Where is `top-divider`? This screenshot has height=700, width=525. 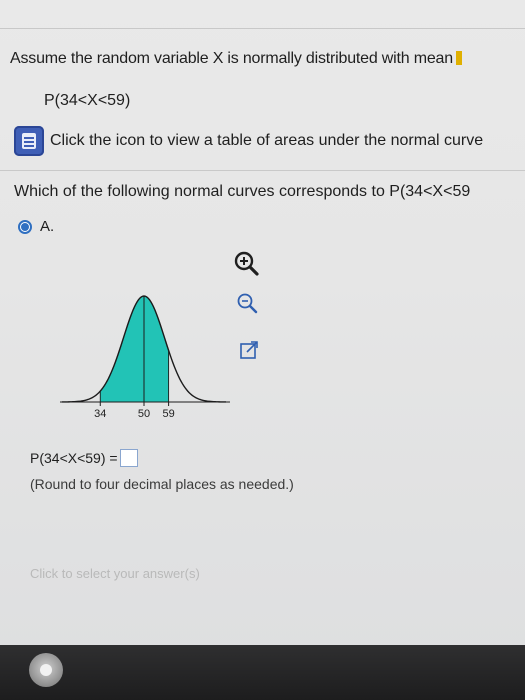
top-divider is located at coordinates (262, 28).